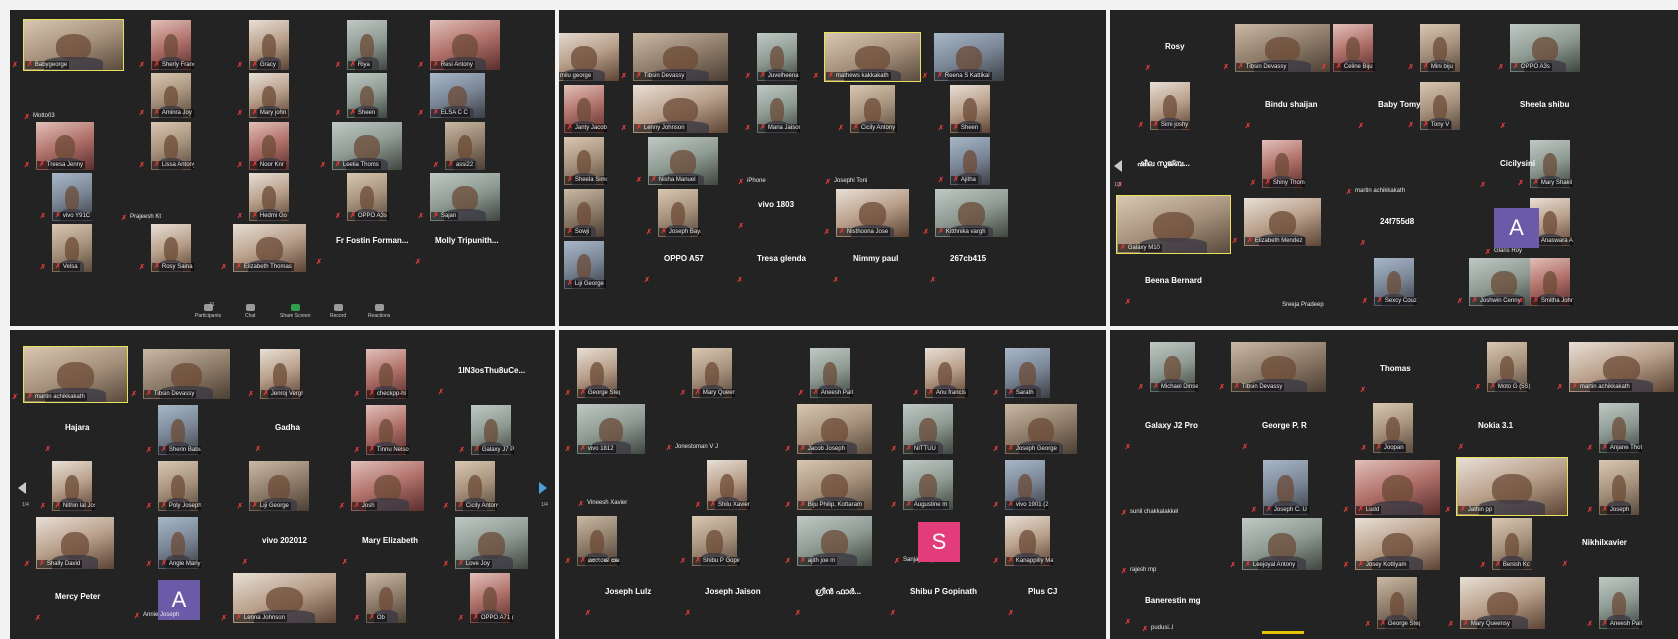  Describe the element at coordinates (379, 311) in the screenshot. I see `toolbar-reactions-button: Reactions` at that location.